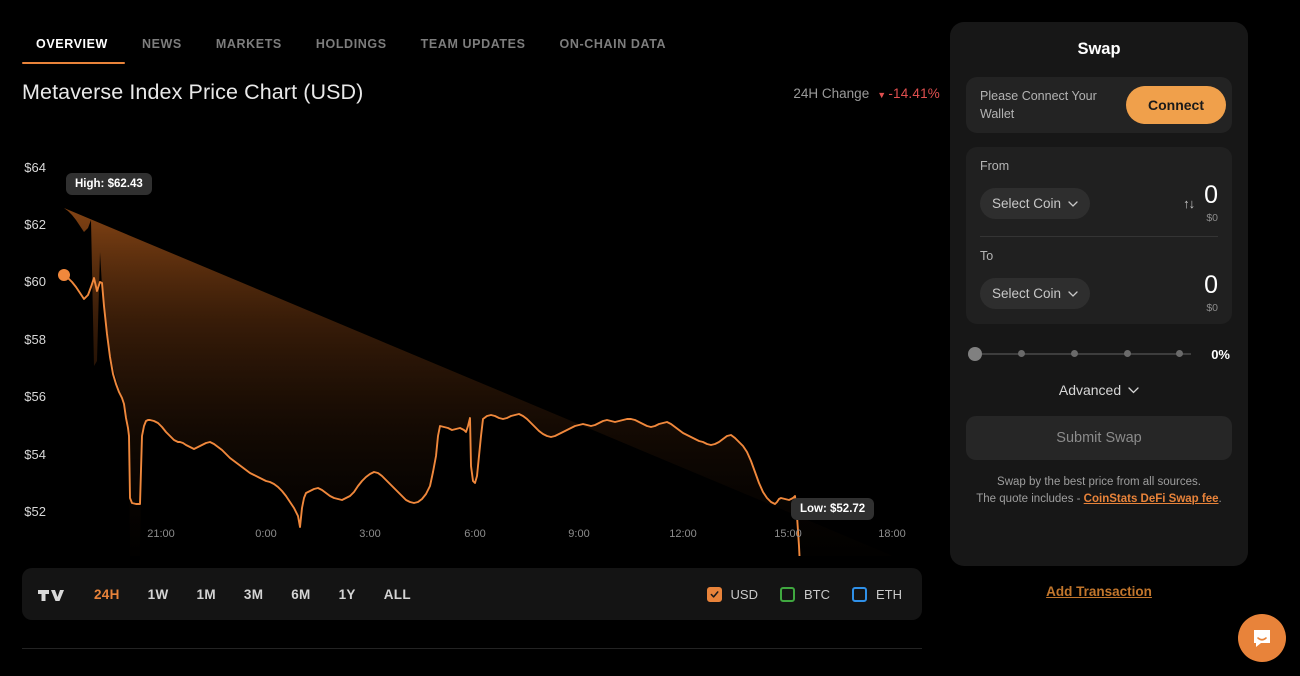 The width and height of the screenshot is (1300, 676). Describe the element at coordinates (1027, 203) in the screenshot. I see `from-coin-label: Select Coin` at that location.